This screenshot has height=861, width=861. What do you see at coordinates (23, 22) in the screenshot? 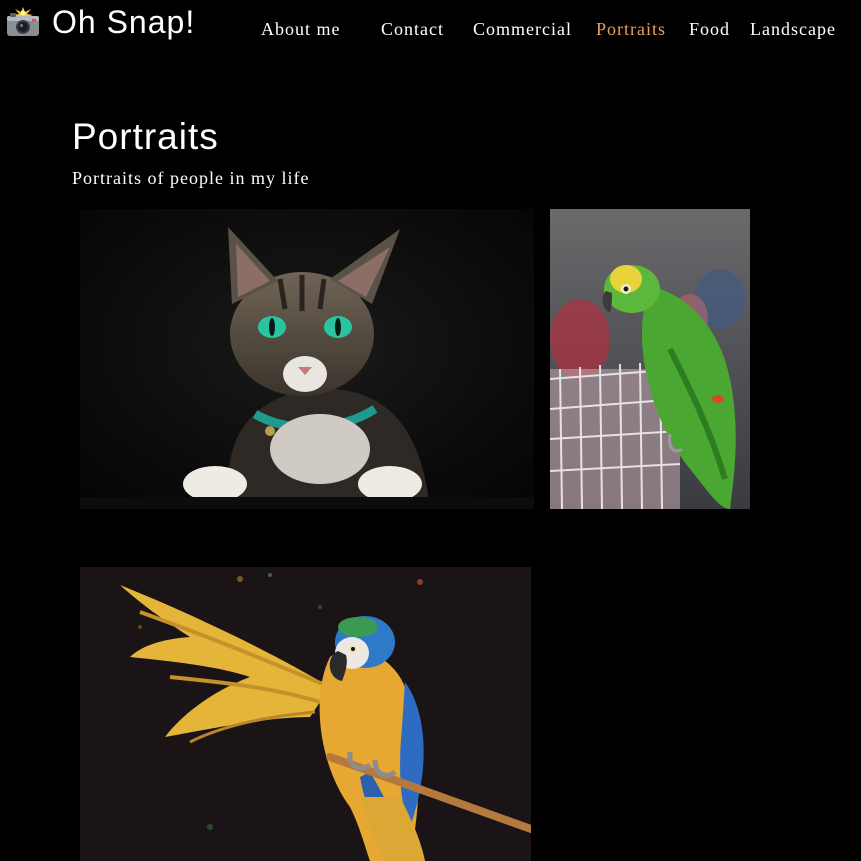
I see `camera-flash-icon` at bounding box center [23, 22].